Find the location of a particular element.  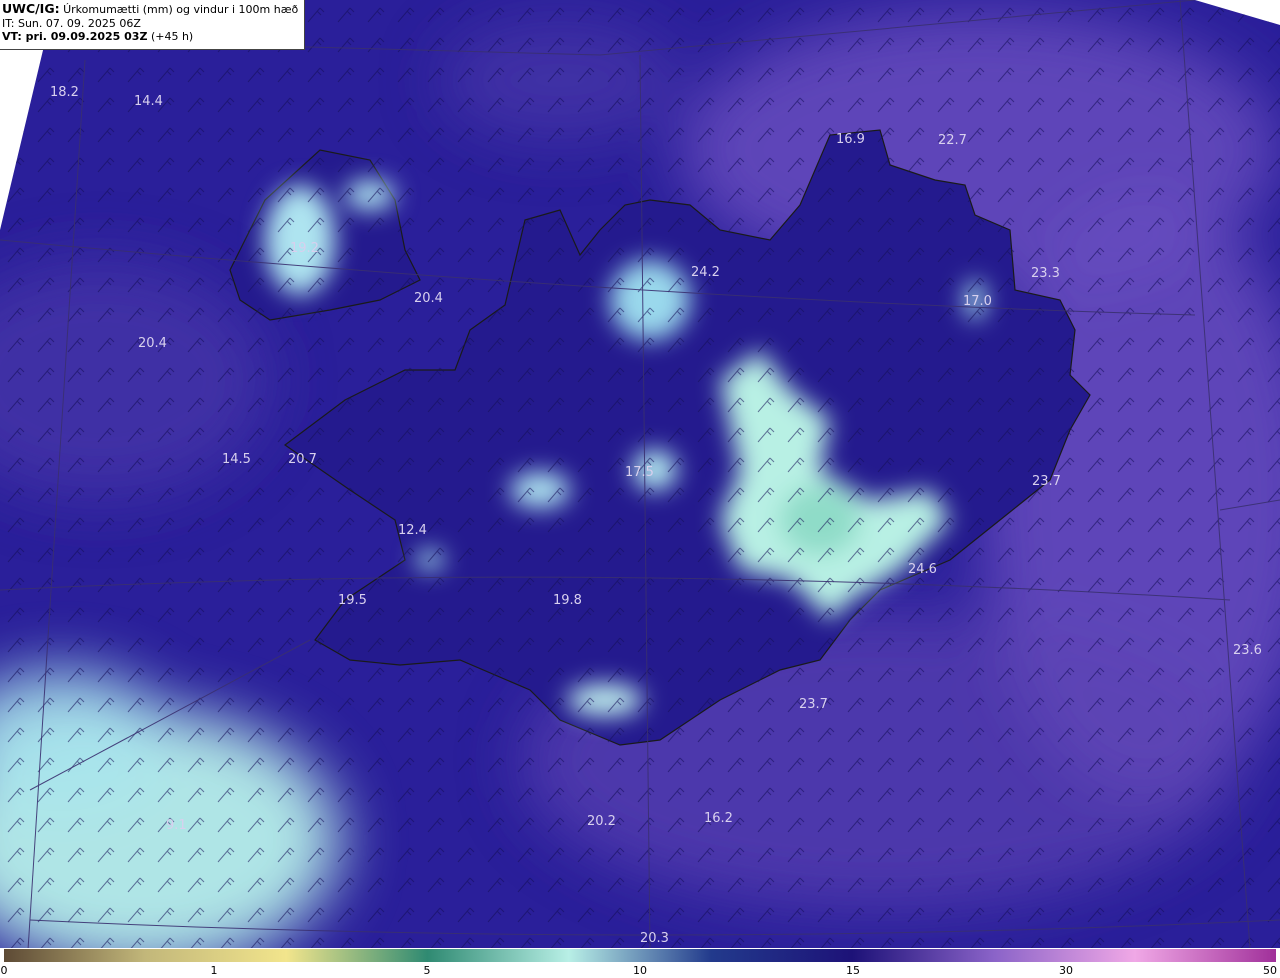

colorbar-tick: 1 is located at coordinates (214, 970).